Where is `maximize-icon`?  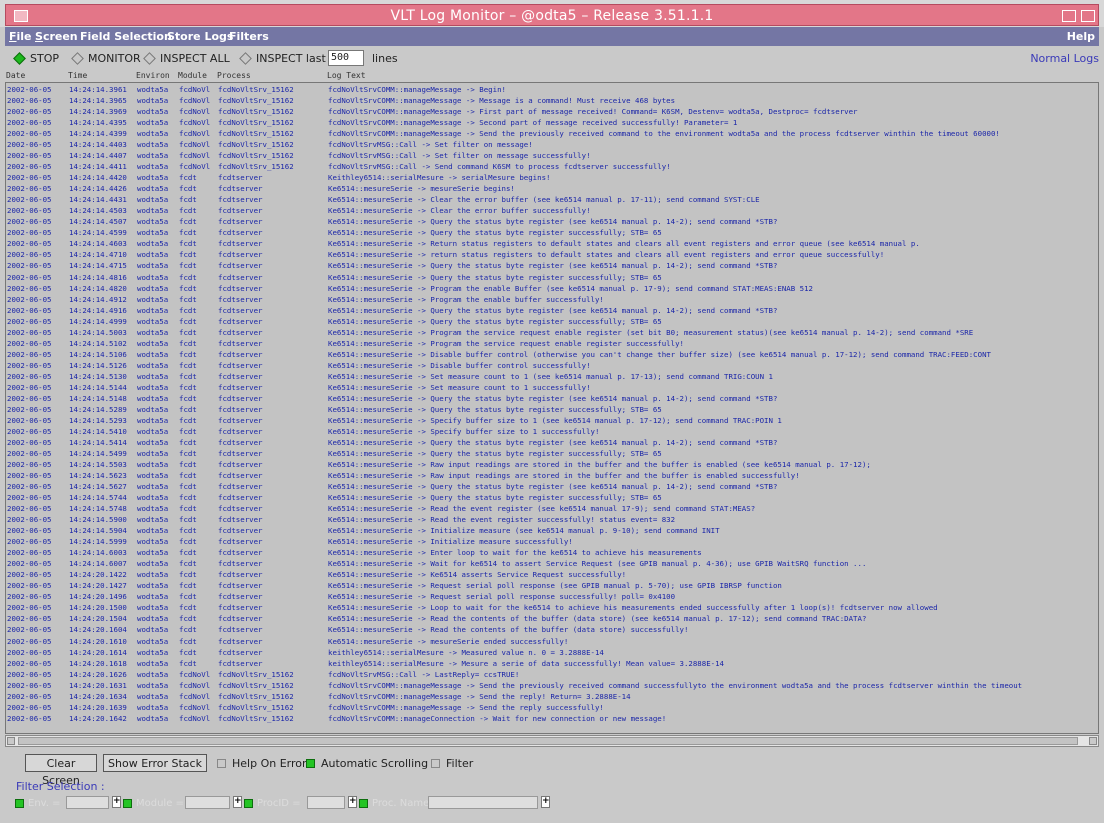
maximize-icon is located at coordinates (1088, 16).